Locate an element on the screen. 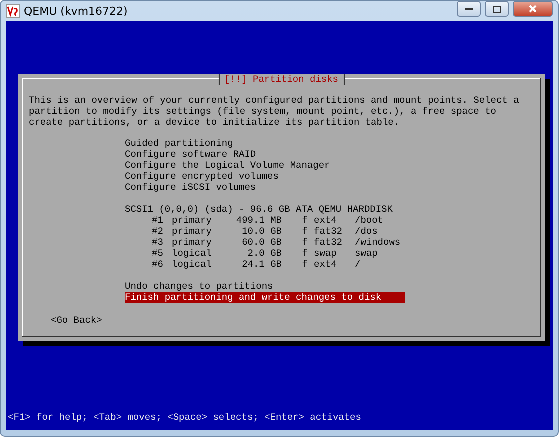 The width and height of the screenshot is (559, 437). menu-item: Undo changes to partitions is located at coordinates (199, 286).